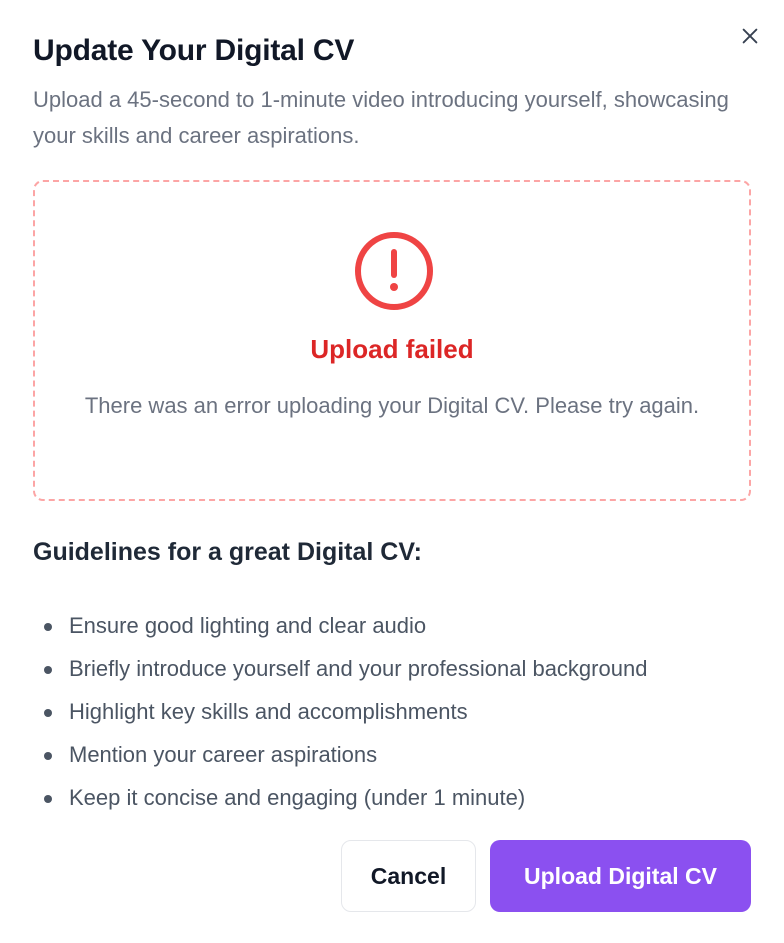 The height and width of the screenshot is (943, 784). I want to click on cancel-button: Cancel, so click(408, 876).